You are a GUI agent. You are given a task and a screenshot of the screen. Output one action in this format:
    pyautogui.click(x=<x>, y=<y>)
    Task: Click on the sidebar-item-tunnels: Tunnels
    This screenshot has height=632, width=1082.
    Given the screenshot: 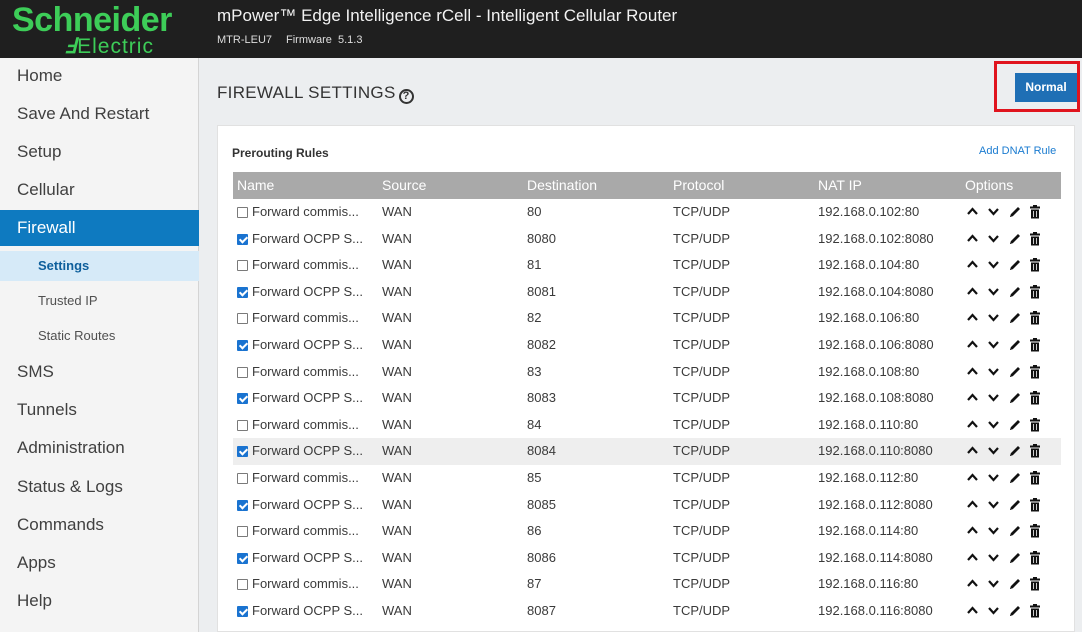 What is the action you would take?
    pyautogui.click(x=99, y=410)
    